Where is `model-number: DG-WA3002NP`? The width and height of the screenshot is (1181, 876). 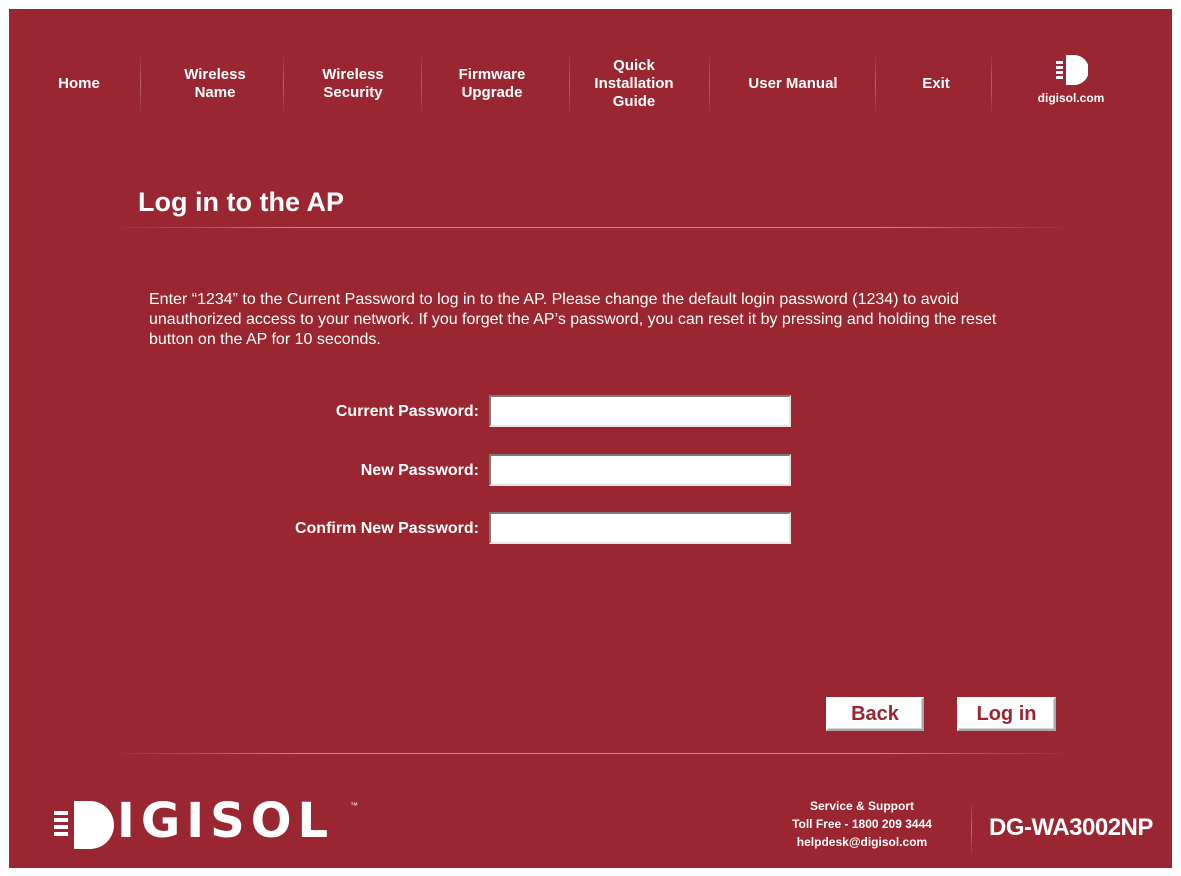
model-number: DG-WA3002NP is located at coordinates (1071, 827).